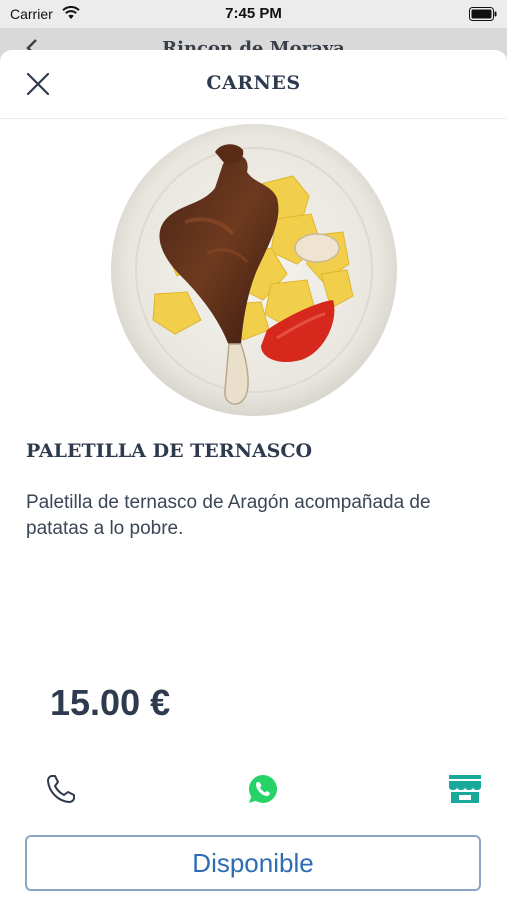 The height and width of the screenshot is (900, 507). I want to click on dish-name: PALETILLA DE TERNASCO, so click(169, 451).